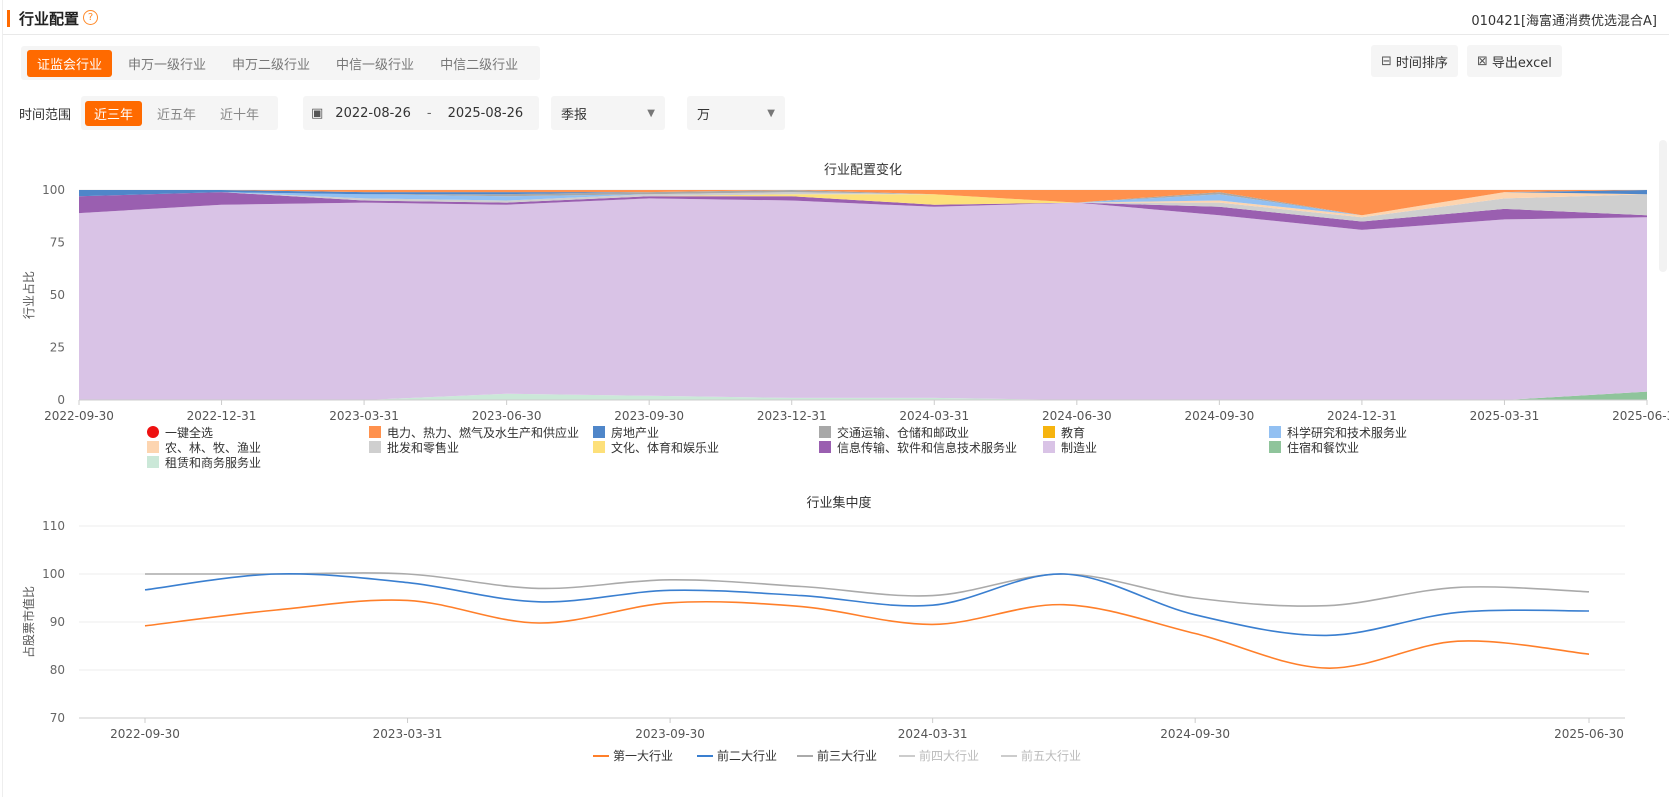  Describe the element at coordinates (867, 605) in the screenshot. I see `line-series-前二大行业` at that location.